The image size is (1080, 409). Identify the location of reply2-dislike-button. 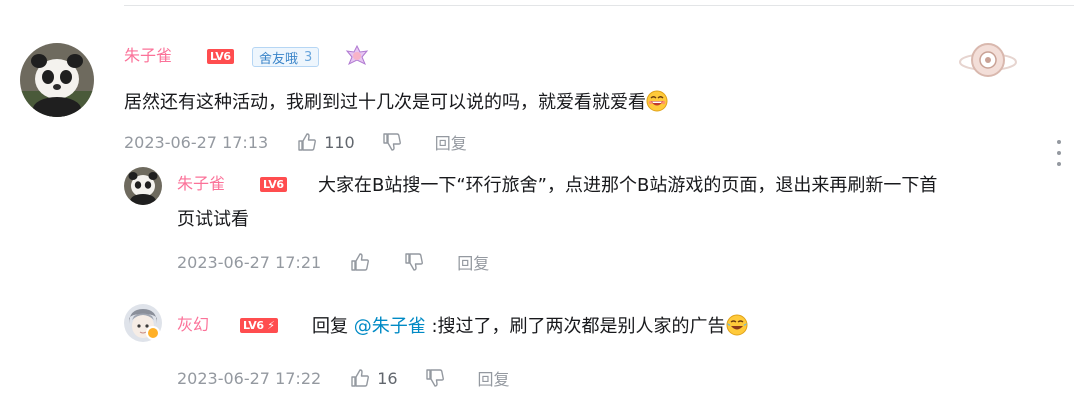
(438, 378).